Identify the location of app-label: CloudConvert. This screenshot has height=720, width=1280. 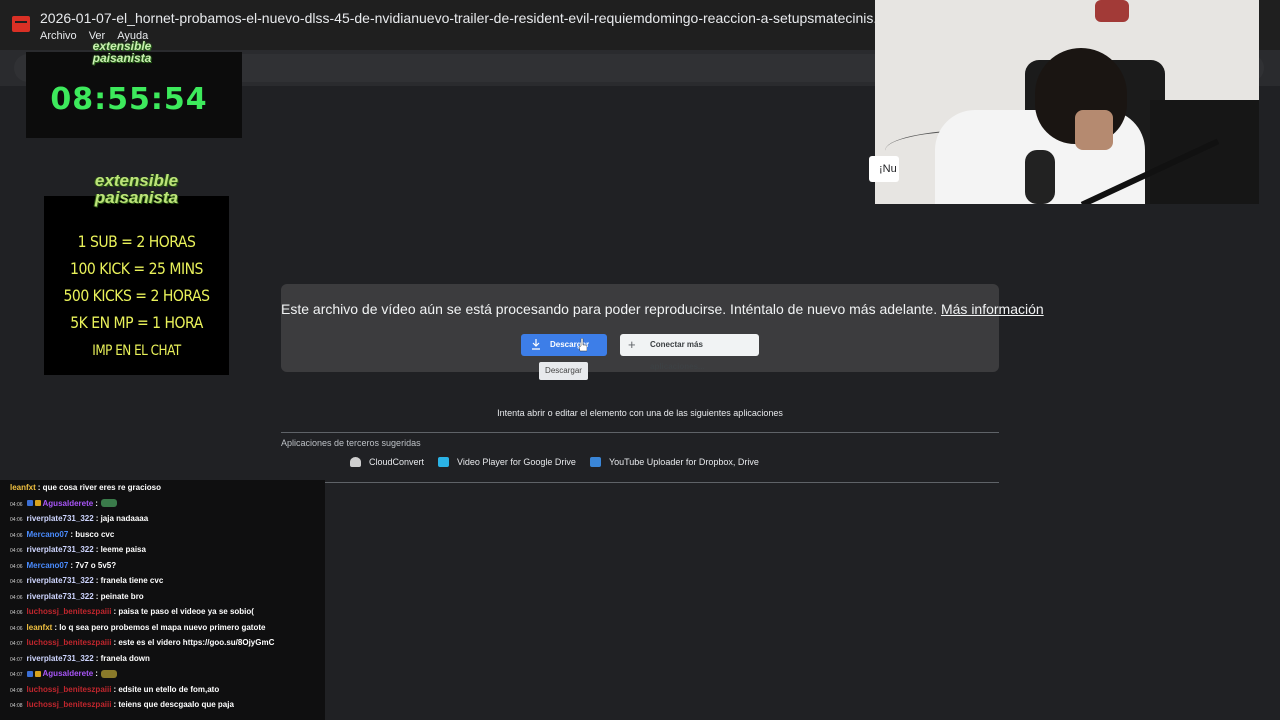
(397, 462).